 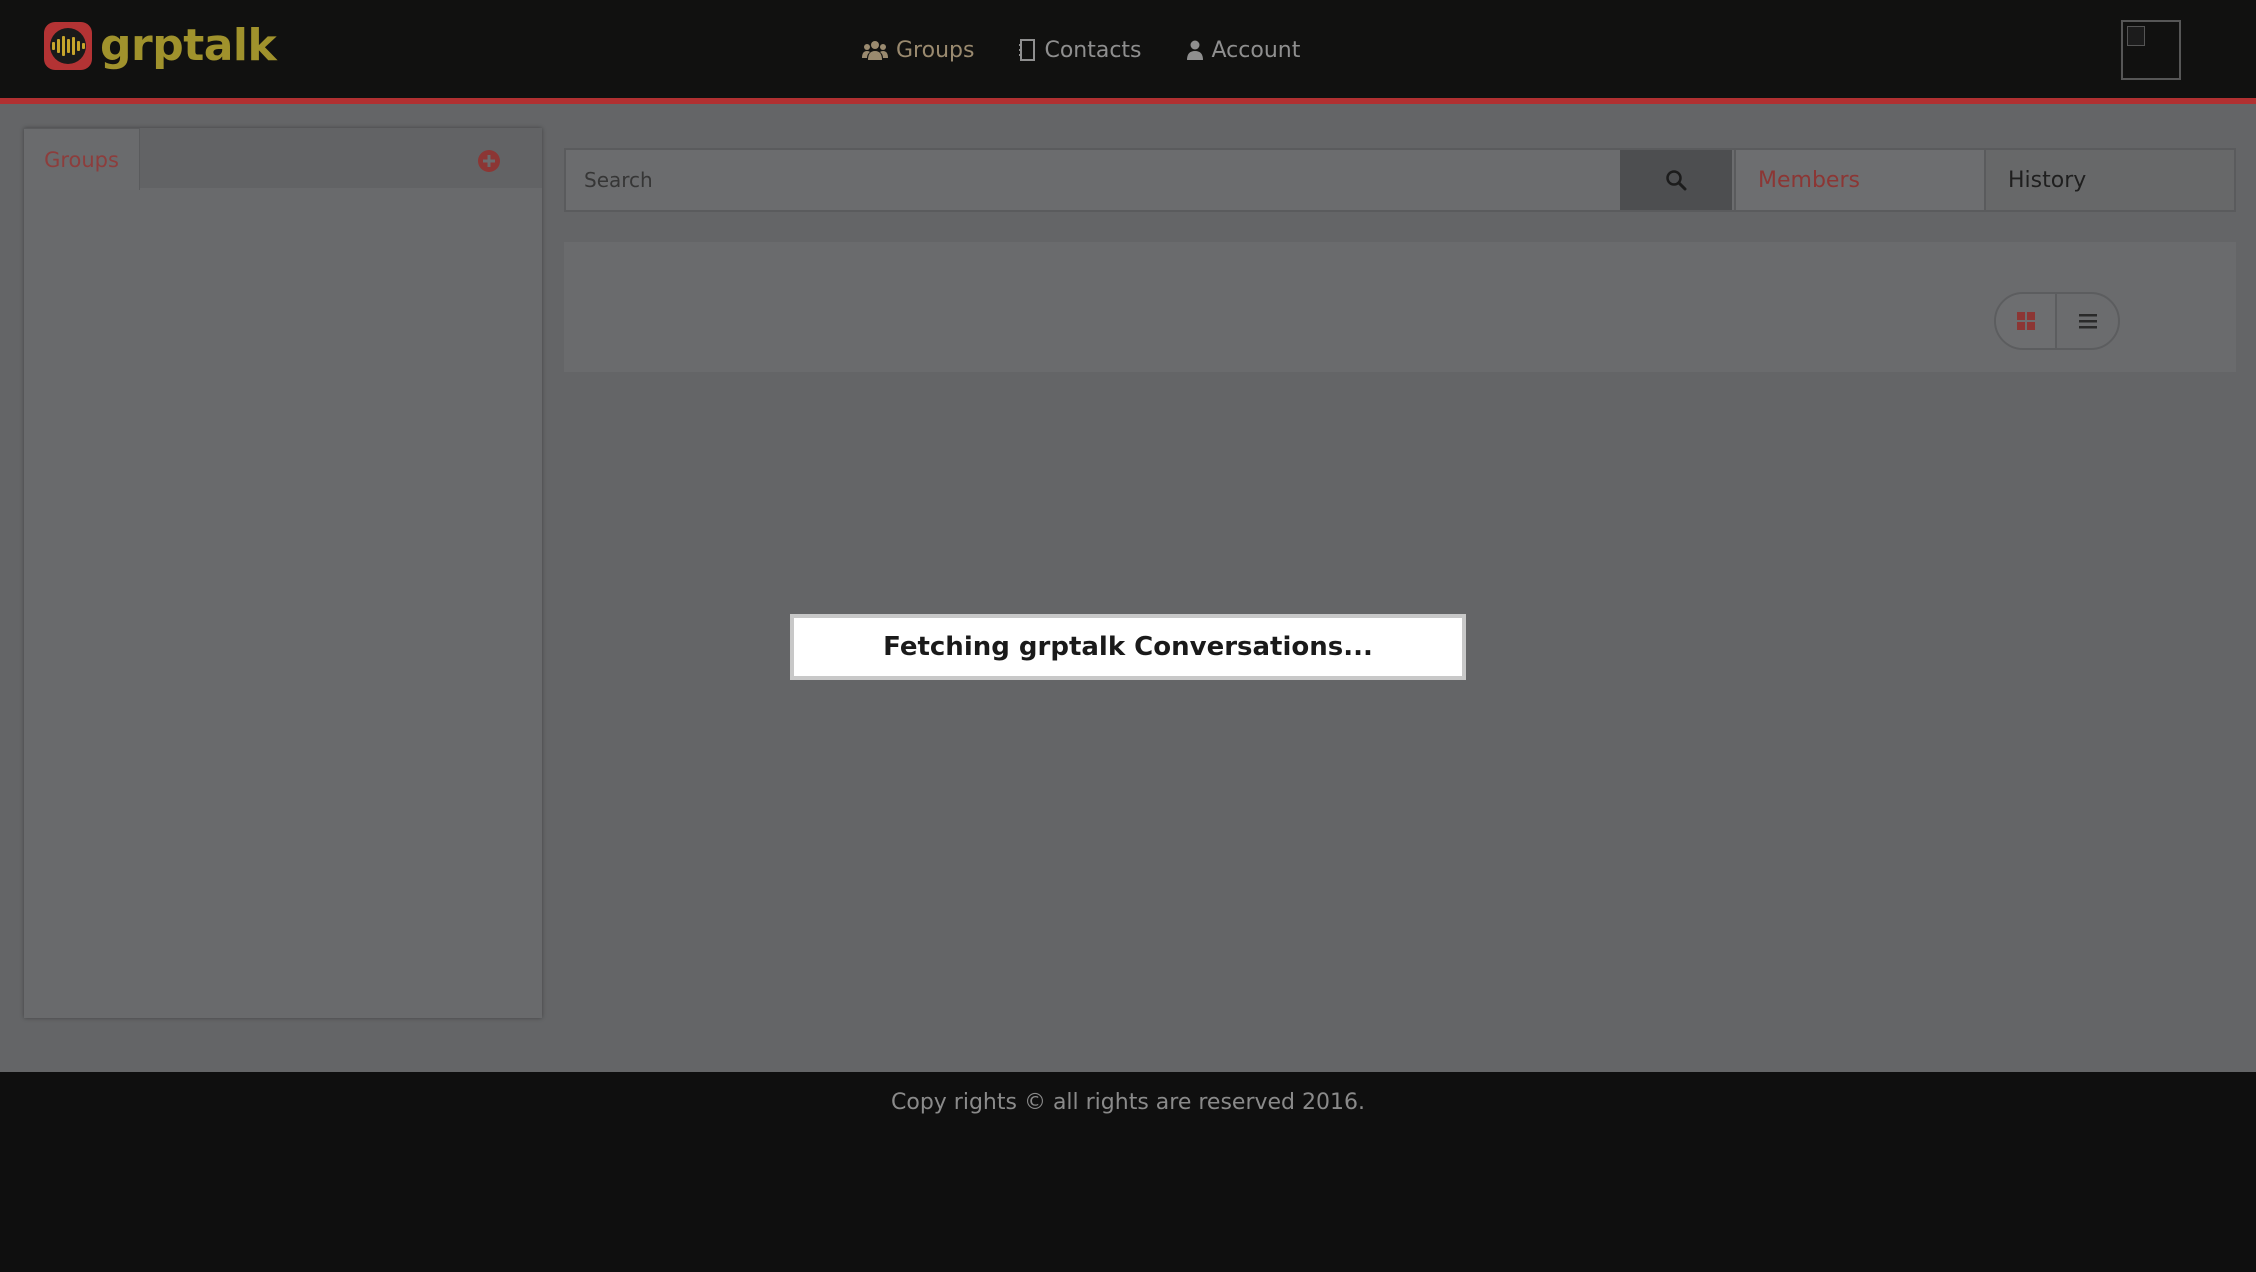 I want to click on grid-view-button, so click(x=2027, y=321).